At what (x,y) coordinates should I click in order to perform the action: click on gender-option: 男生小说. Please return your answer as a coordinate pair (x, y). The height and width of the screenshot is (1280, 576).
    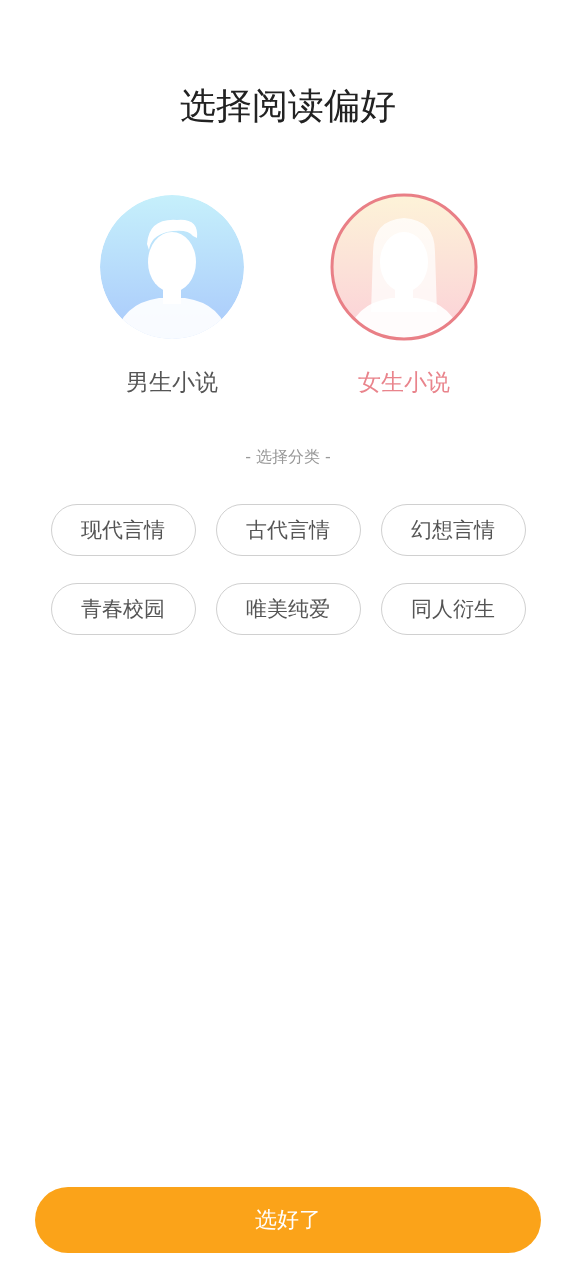
    Looking at the image, I should click on (172, 295).